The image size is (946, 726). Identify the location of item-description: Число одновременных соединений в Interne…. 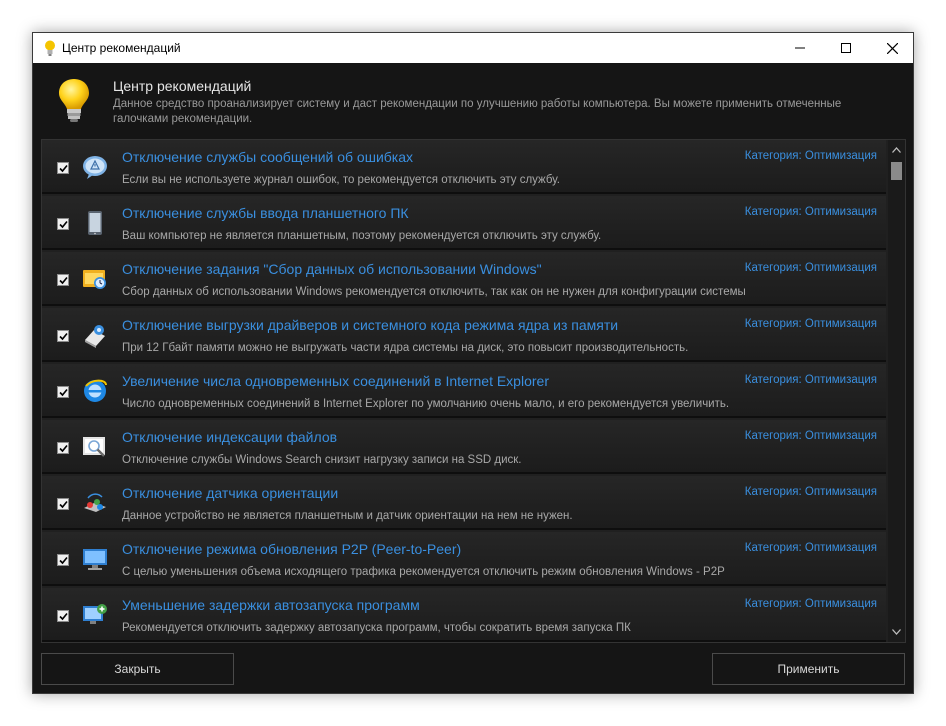
(426, 404).